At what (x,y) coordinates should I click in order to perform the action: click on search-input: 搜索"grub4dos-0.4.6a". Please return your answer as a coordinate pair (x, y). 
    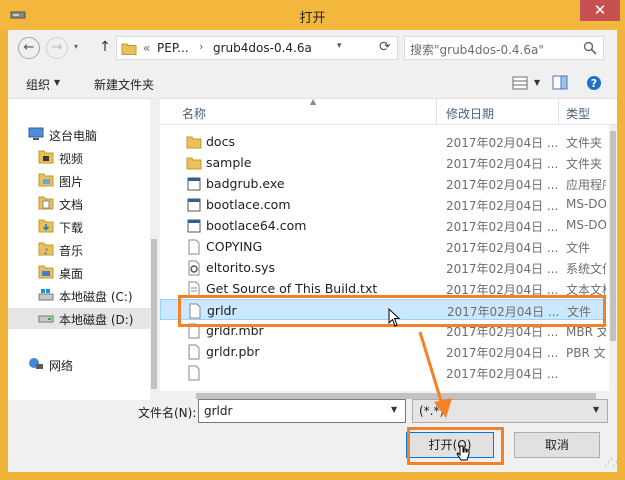
    Looking at the image, I should click on (504, 48).